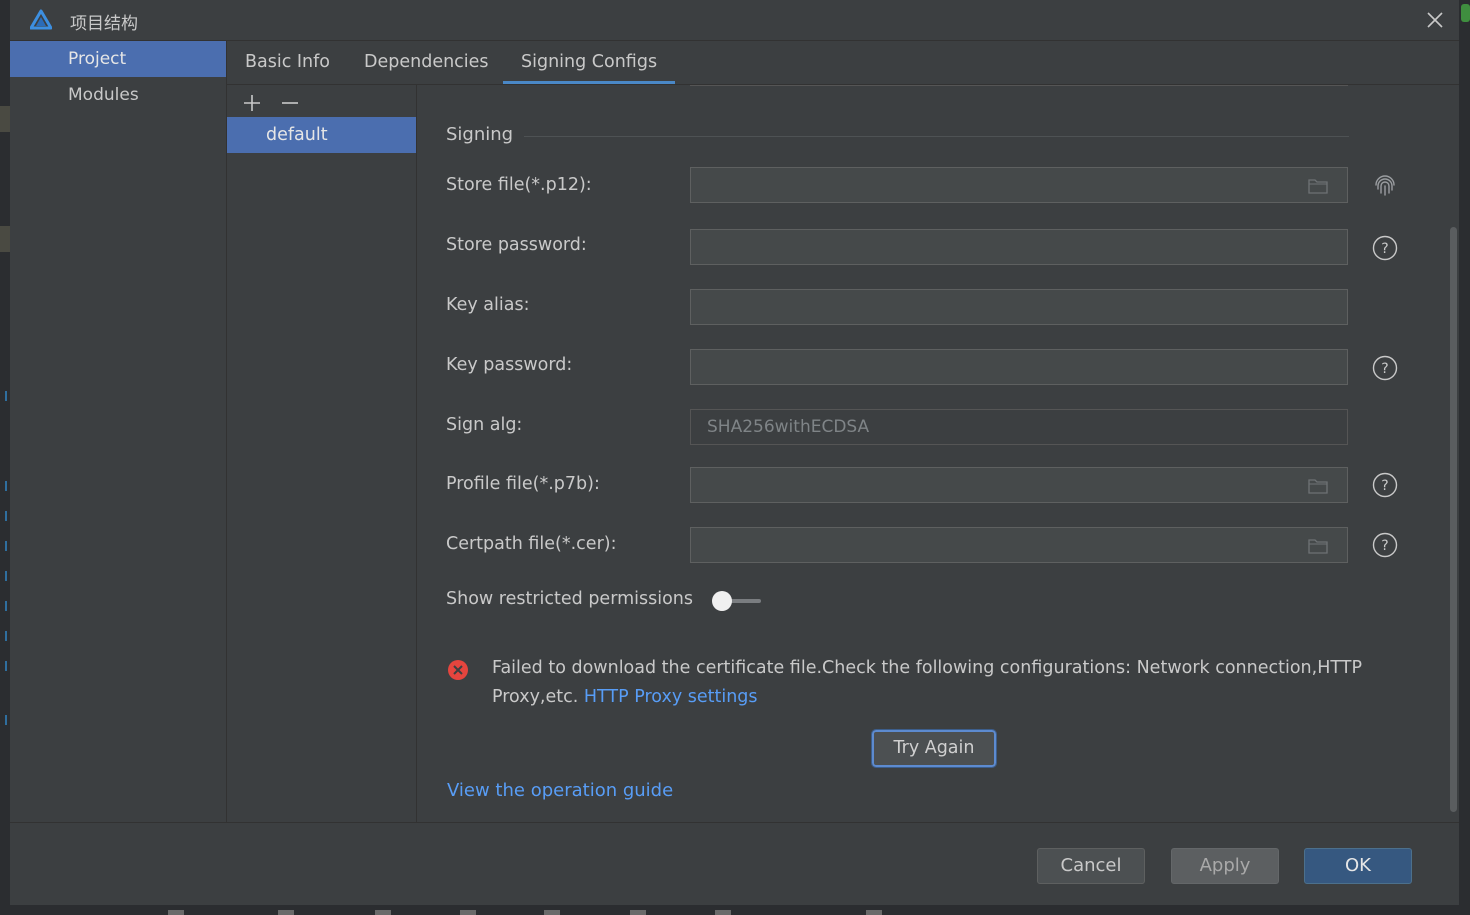 Image resolution: width=1470 pixels, height=915 pixels. Describe the element at coordinates (735, 909) in the screenshot. I see `background-ide-bottom-edge` at that location.